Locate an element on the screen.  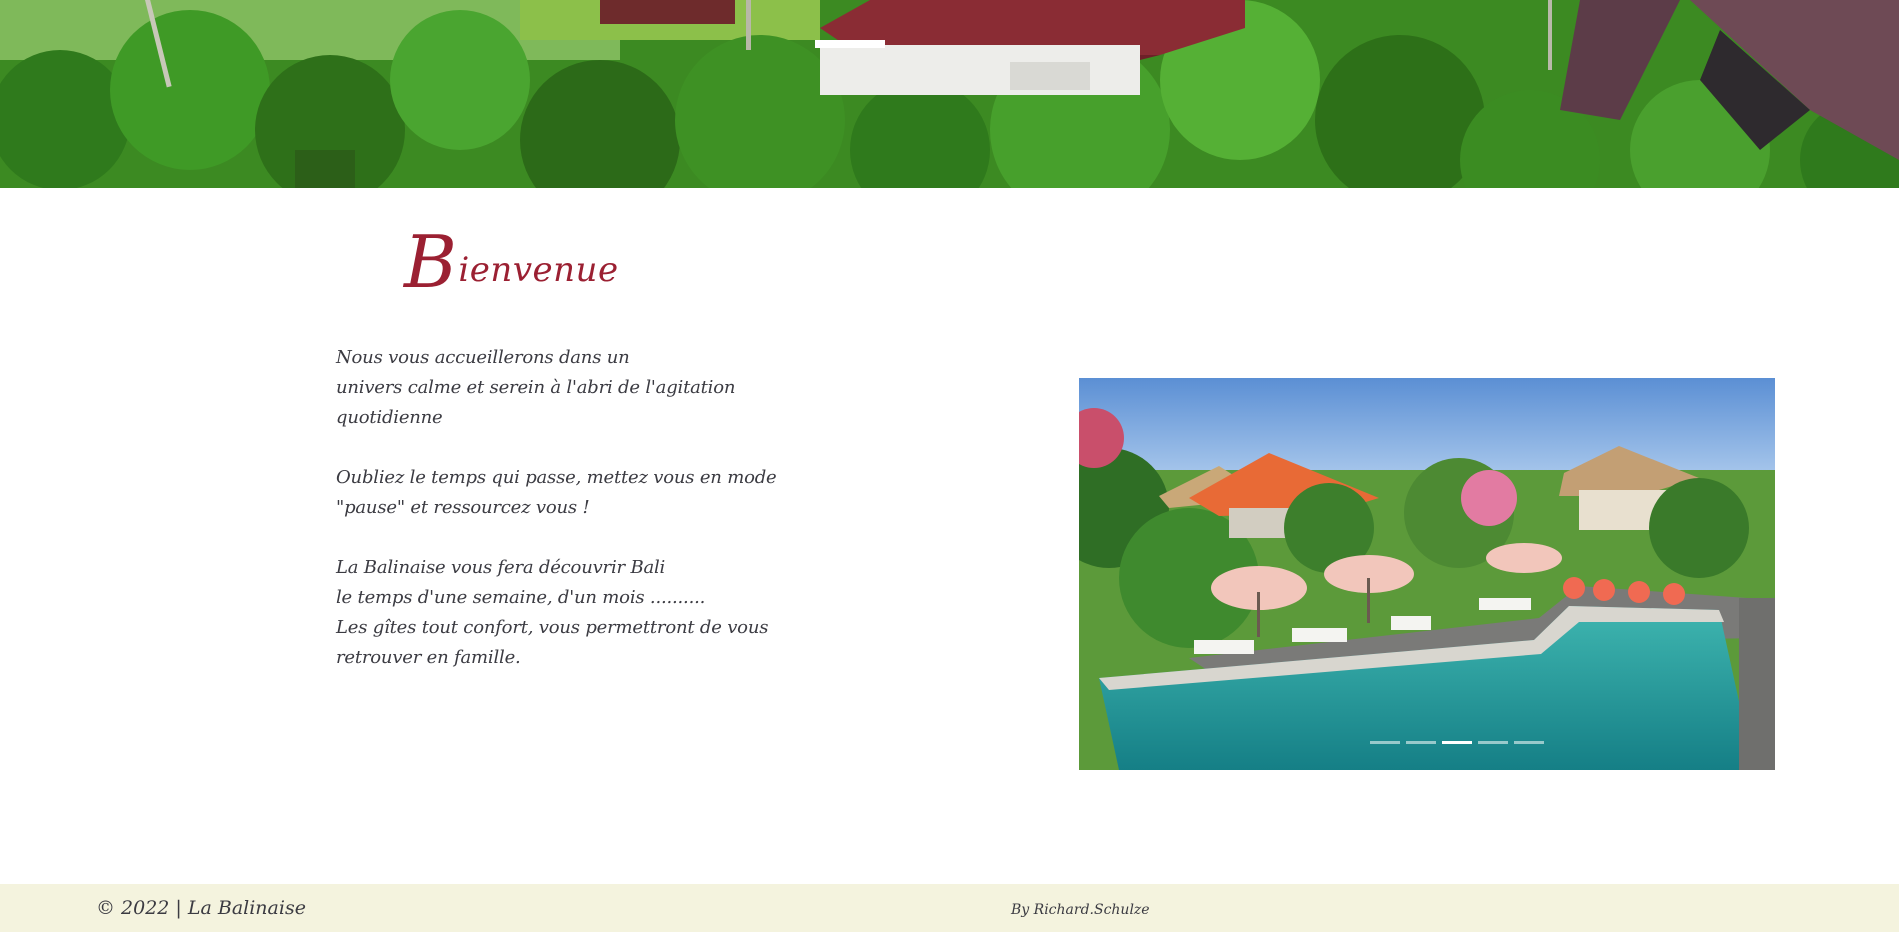
intro-line: Nous vous accueillerons dans un is located at coordinates (483, 357).